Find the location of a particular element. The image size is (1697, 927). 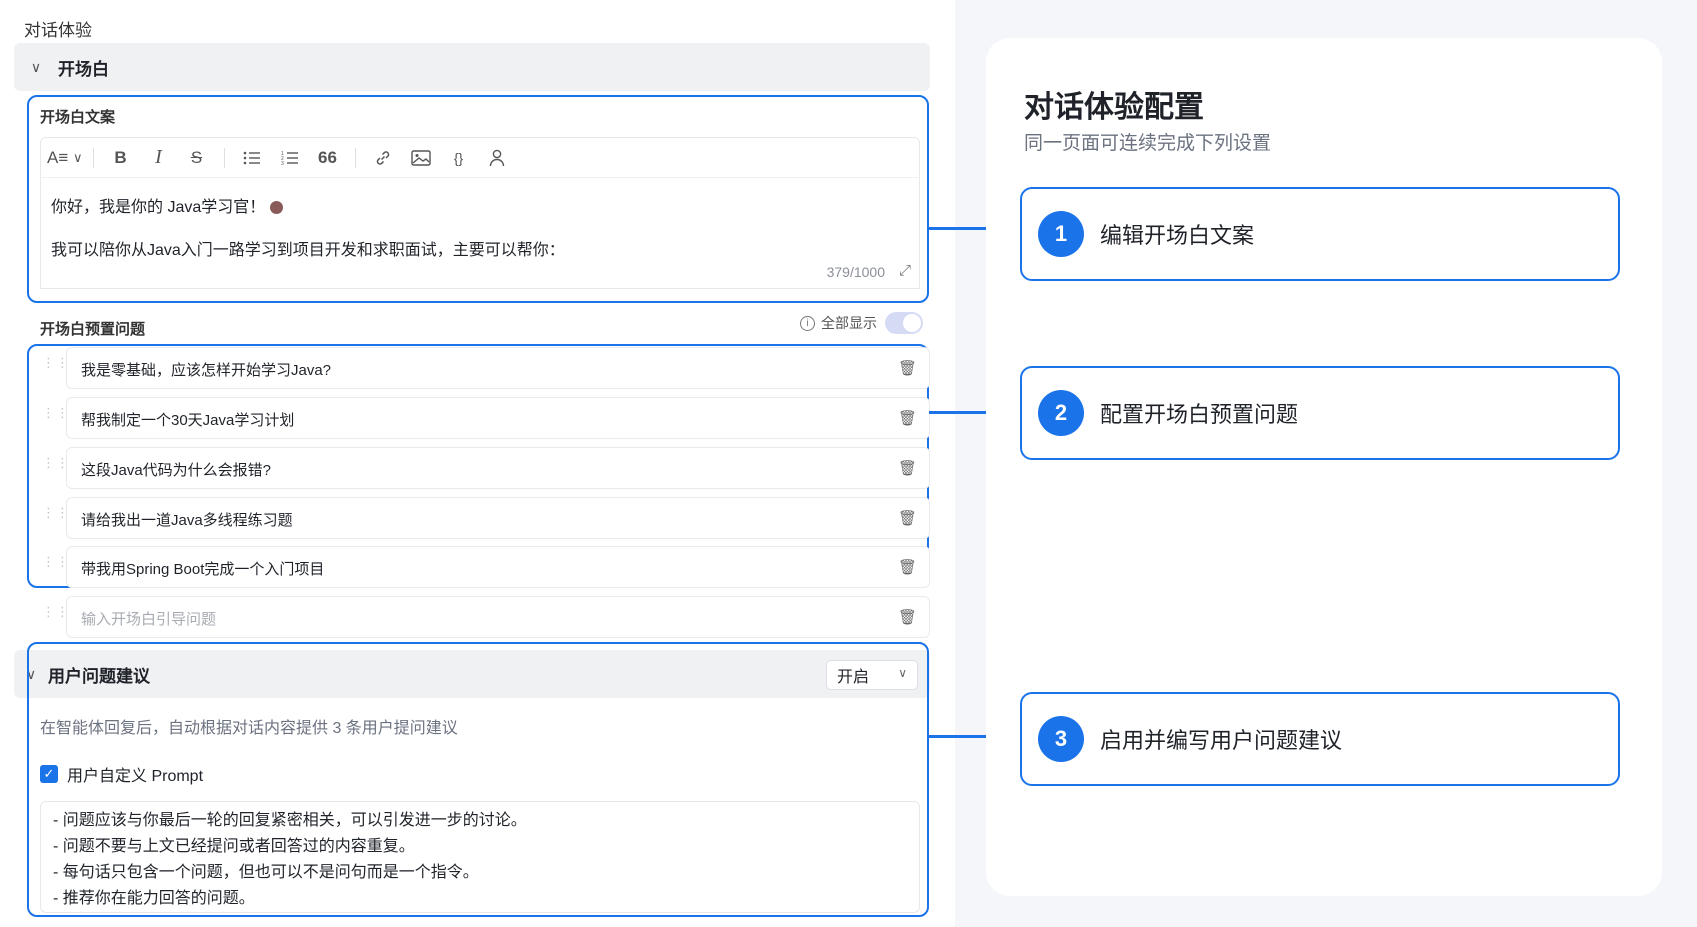

question-text: 请给我出一道Java多线程练习题 is located at coordinates (187, 520).